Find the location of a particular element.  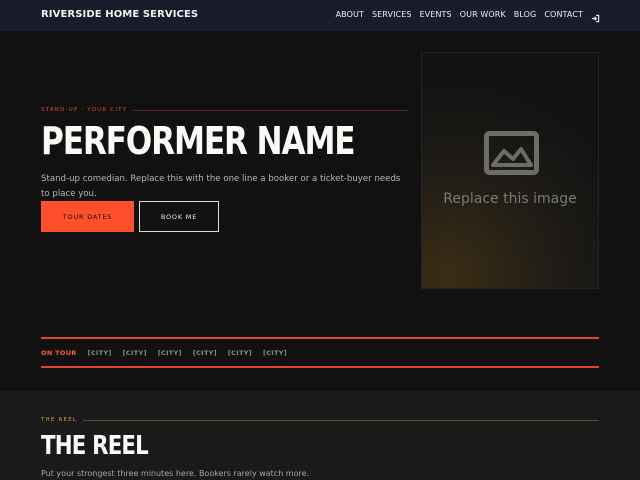

image-placeholder-text: Replace this image is located at coordinates (510, 199).